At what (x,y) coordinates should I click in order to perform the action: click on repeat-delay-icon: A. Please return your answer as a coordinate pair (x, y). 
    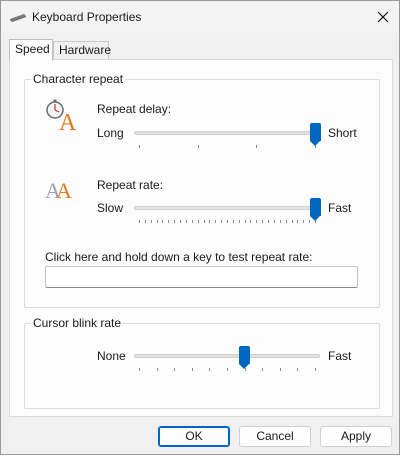
    Looking at the image, I should click on (62, 117).